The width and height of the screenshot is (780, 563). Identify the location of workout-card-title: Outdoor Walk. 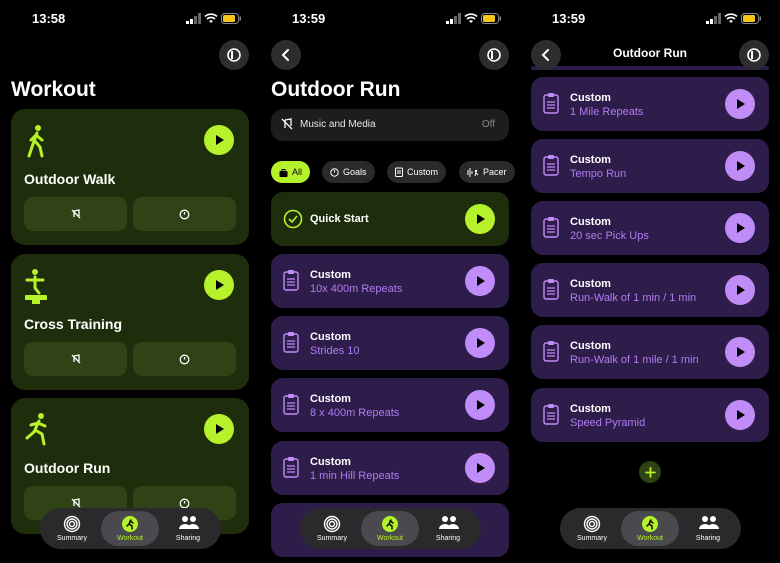
(70, 179).